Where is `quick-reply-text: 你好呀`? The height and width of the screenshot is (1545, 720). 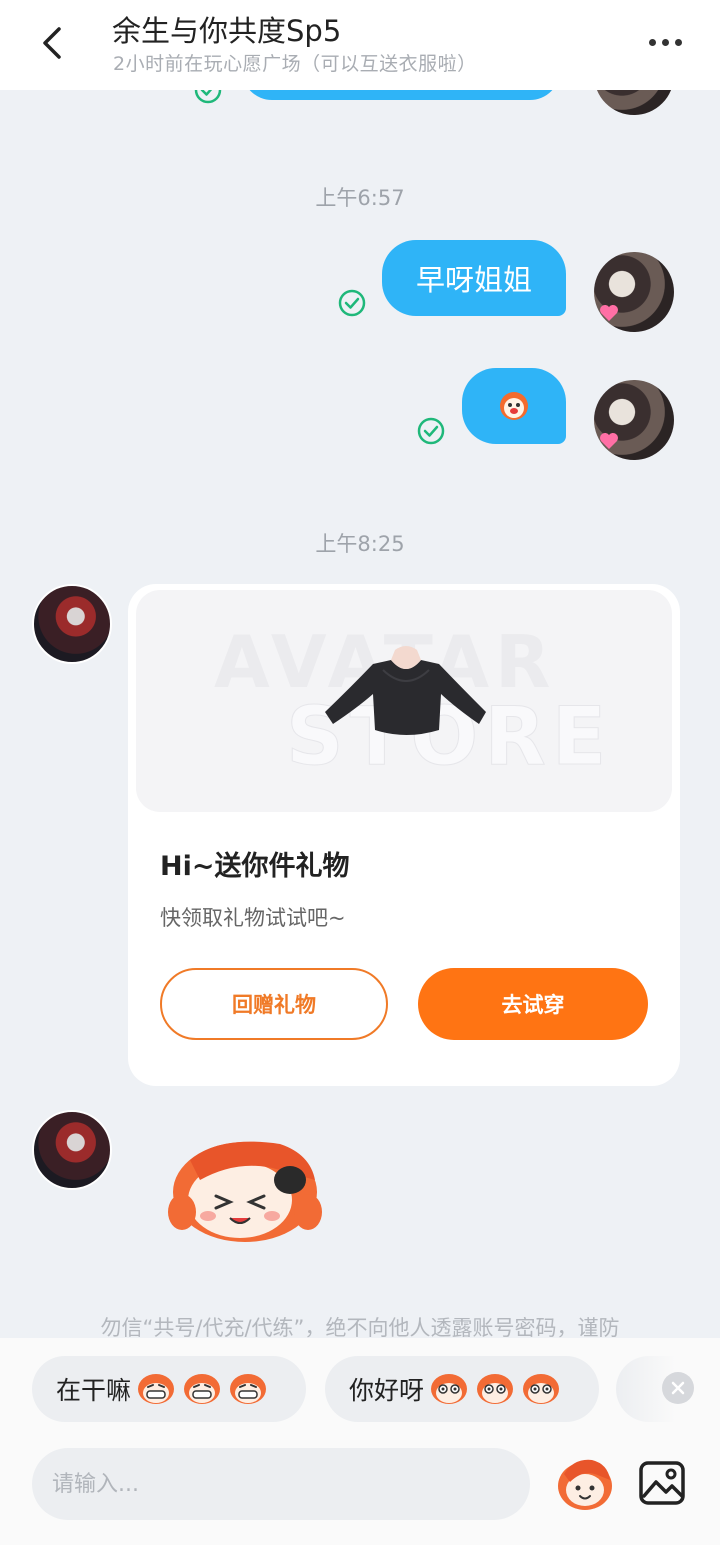
quick-reply-text: 你好呀 is located at coordinates (387, 1390).